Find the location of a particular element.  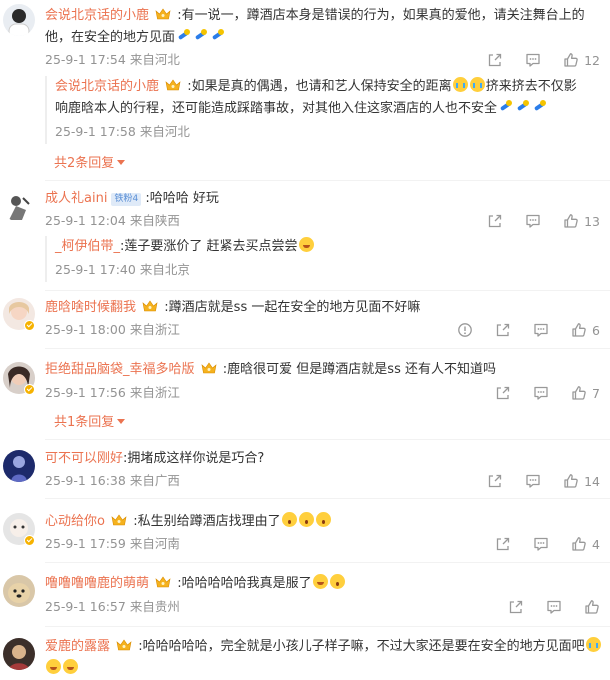

comment-time: 25-9-1 17:59 is located at coordinates (85, 543).